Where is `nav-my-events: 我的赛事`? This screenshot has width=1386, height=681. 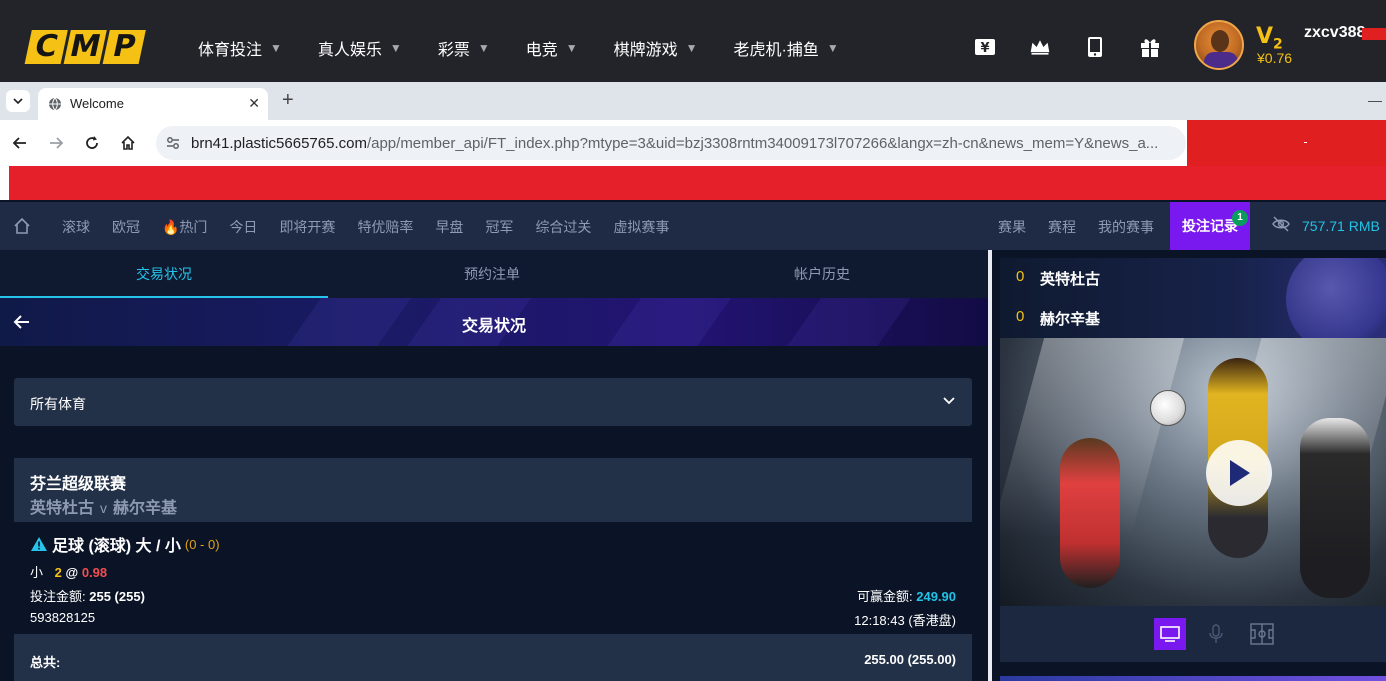 nav-my-events: 我的赛事 is located at coordinates (1126, 227).